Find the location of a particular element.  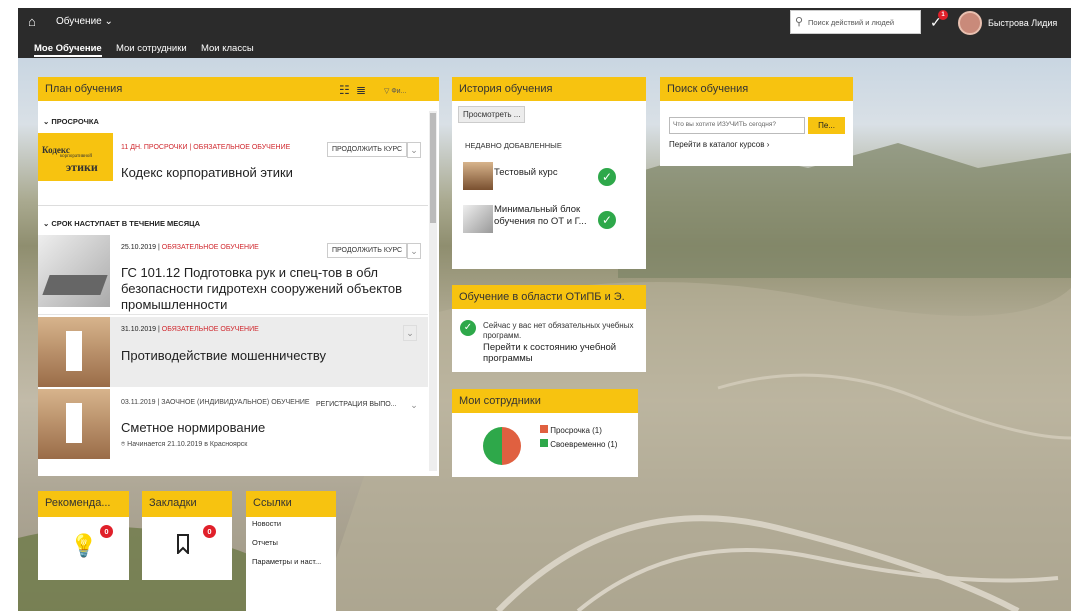

learning-search-input: Что вы хотите ИЗУЧИТЬ сегодня? is located at coordinates (737, 125).